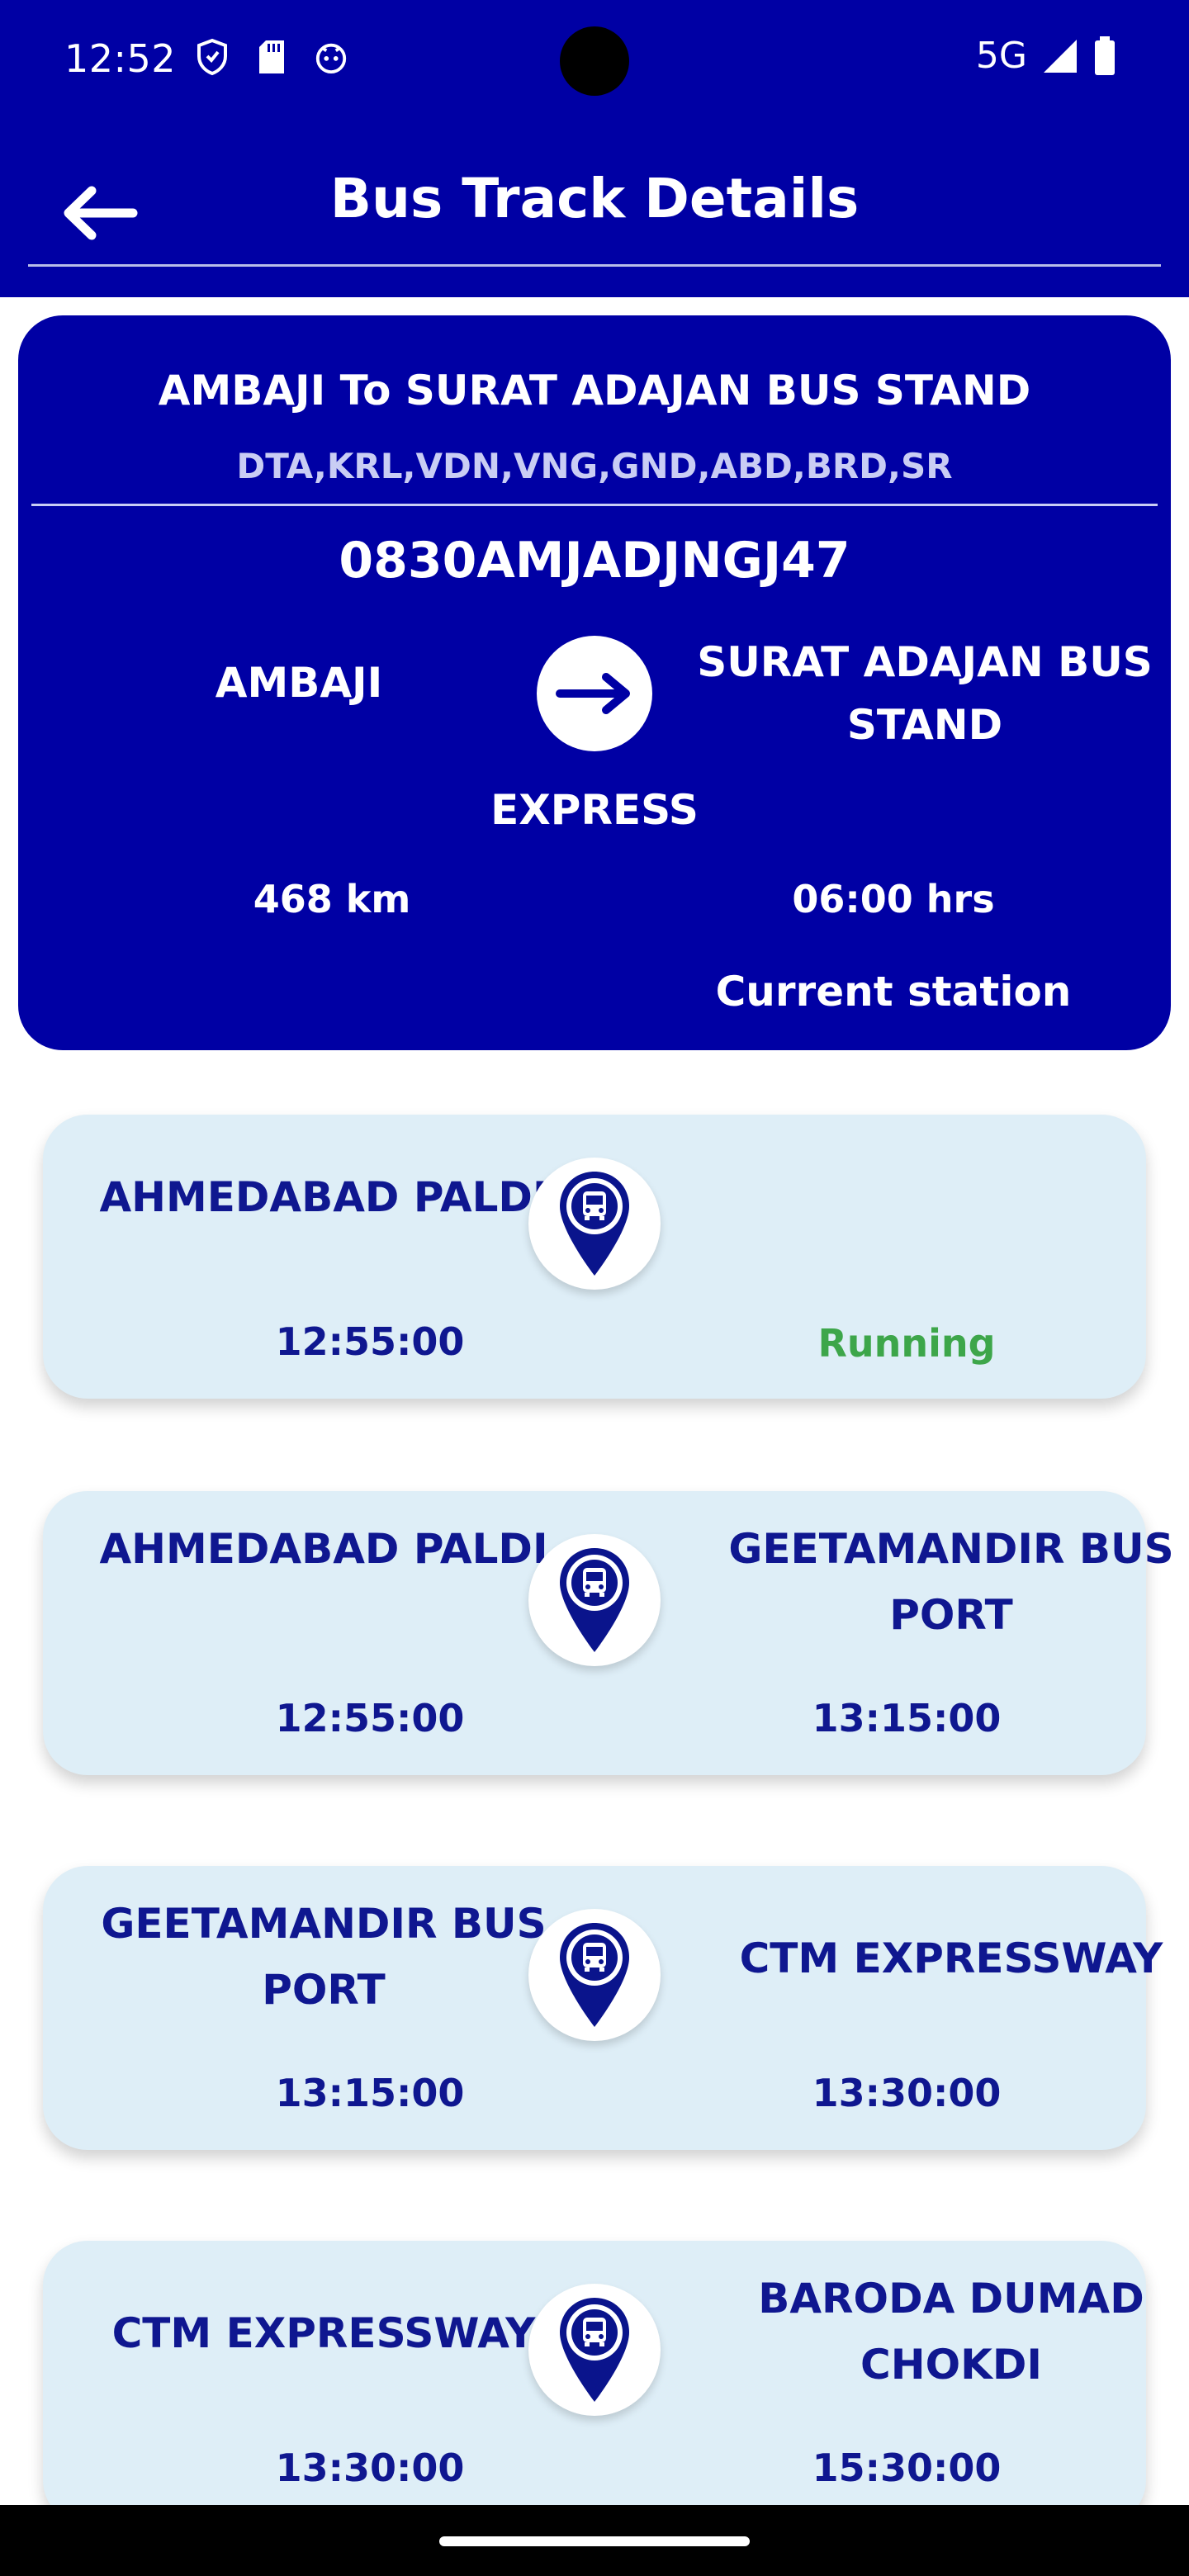 Image resolution: width=1189 pixels, height=2576 pixels. I want to click on status-icons, so click(271, 57).